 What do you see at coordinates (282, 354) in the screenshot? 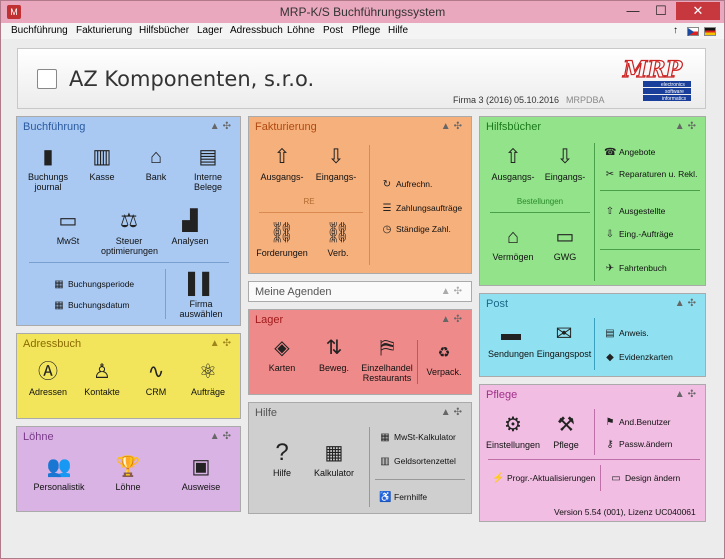
I see `karten-button: ◈ Karten` at bounding box center [282, 354].